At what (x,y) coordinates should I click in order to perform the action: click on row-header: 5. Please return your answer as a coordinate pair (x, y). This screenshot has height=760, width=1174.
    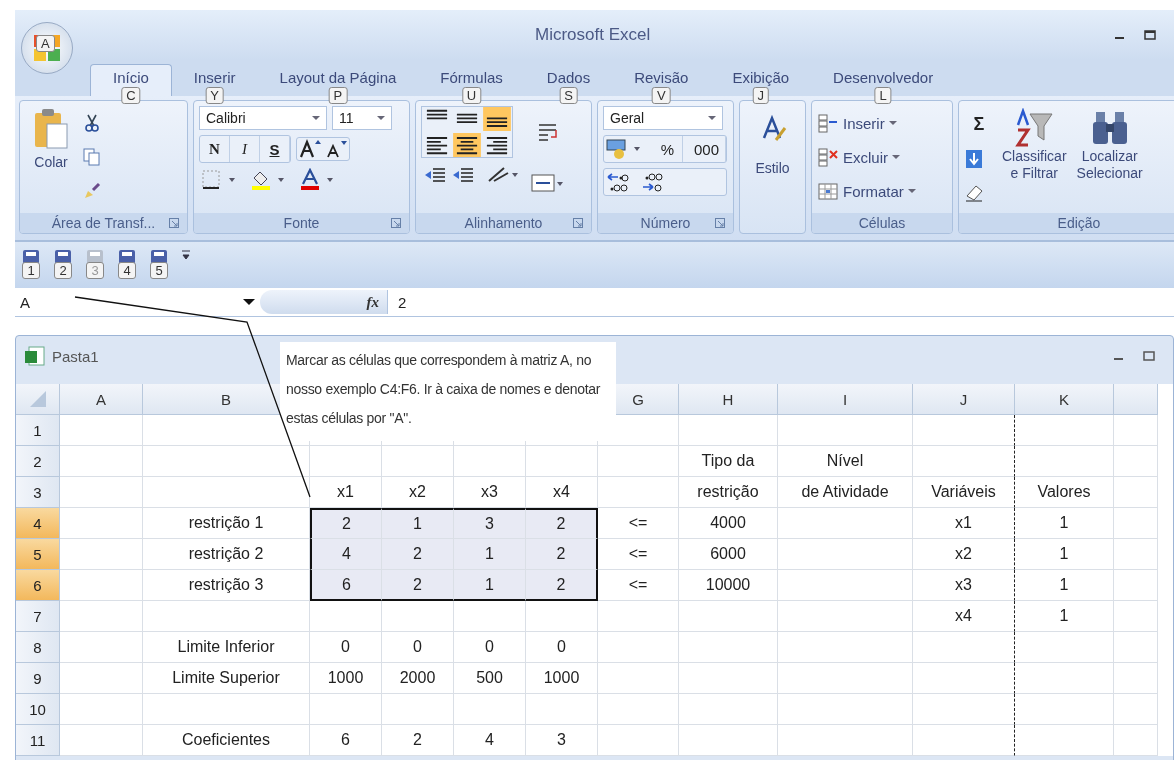
    Looking at the image, I should click on (38, 554).